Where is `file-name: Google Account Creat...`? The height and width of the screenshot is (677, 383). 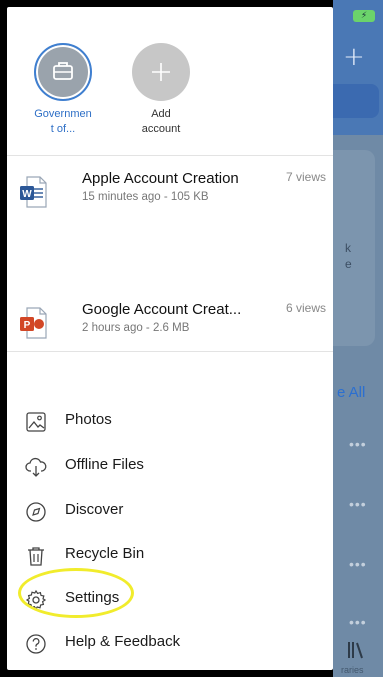 file-name: Google Account Creat... is located at coordinates (162, 309).